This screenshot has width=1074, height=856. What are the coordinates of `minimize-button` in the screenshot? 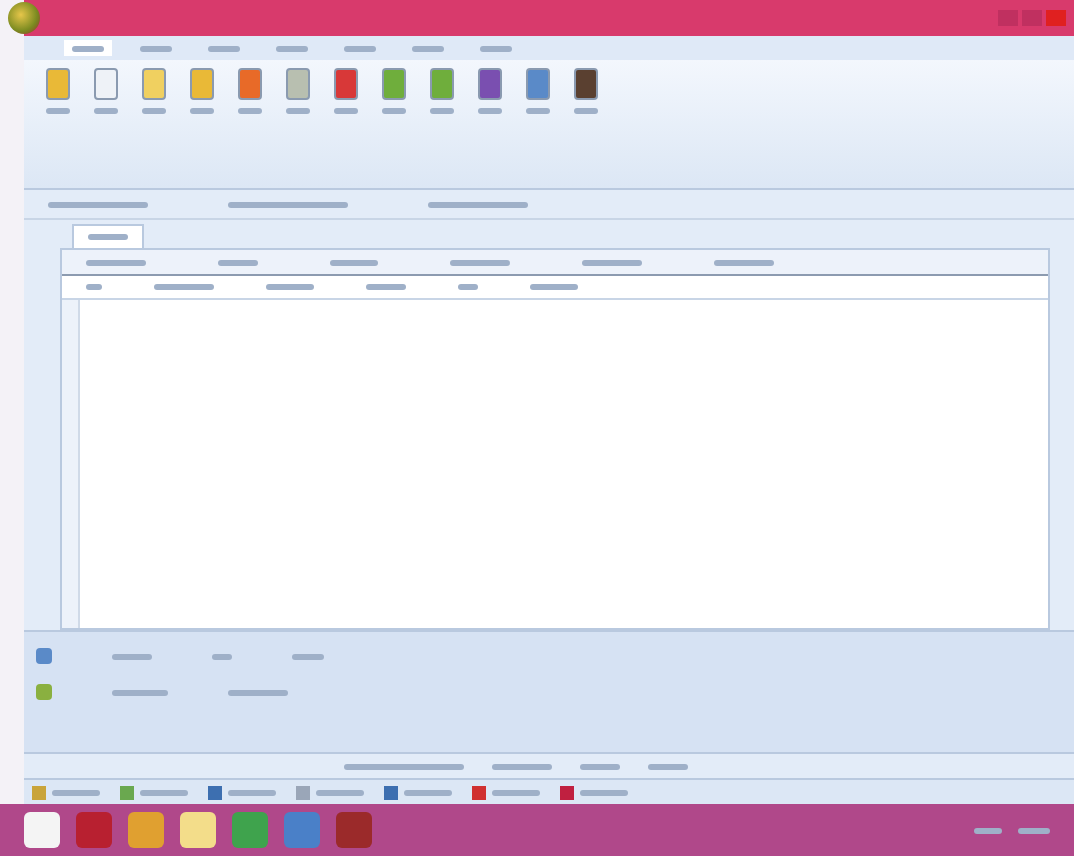 It's located at (1008, 18).